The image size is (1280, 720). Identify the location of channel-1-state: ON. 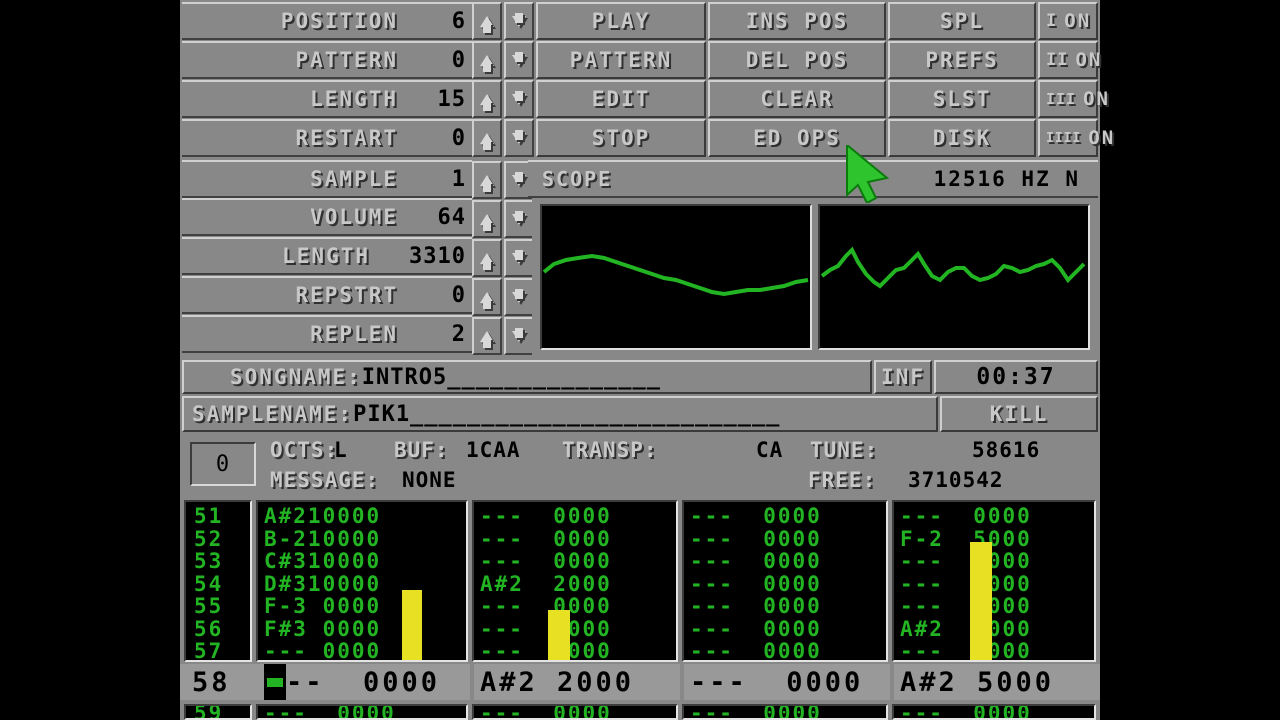
(1078, 21).